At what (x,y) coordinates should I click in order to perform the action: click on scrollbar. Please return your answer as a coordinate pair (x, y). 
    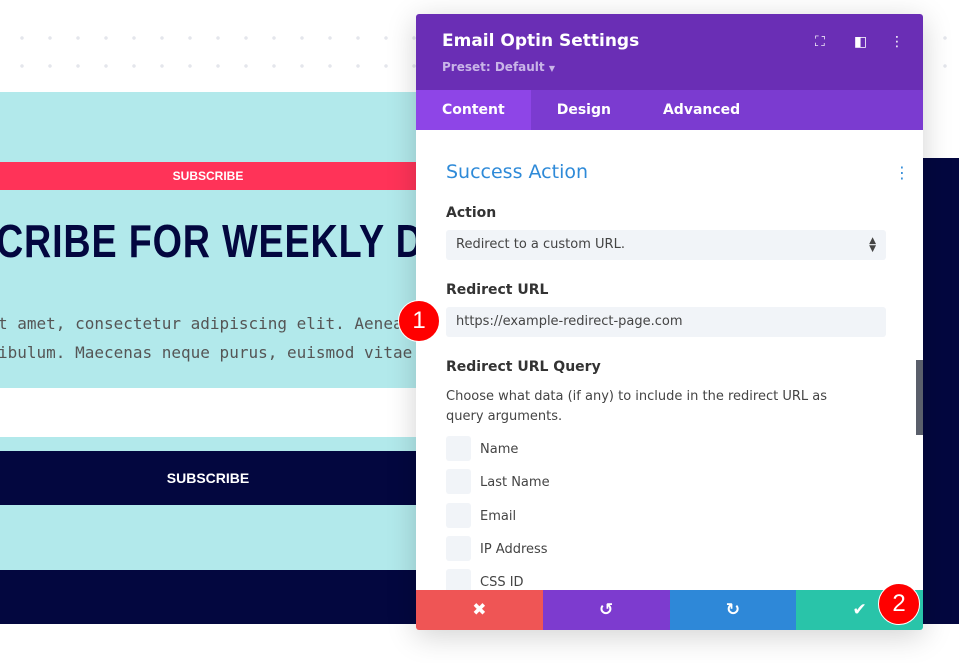
    Looking at the image, I should click on (919, 397).